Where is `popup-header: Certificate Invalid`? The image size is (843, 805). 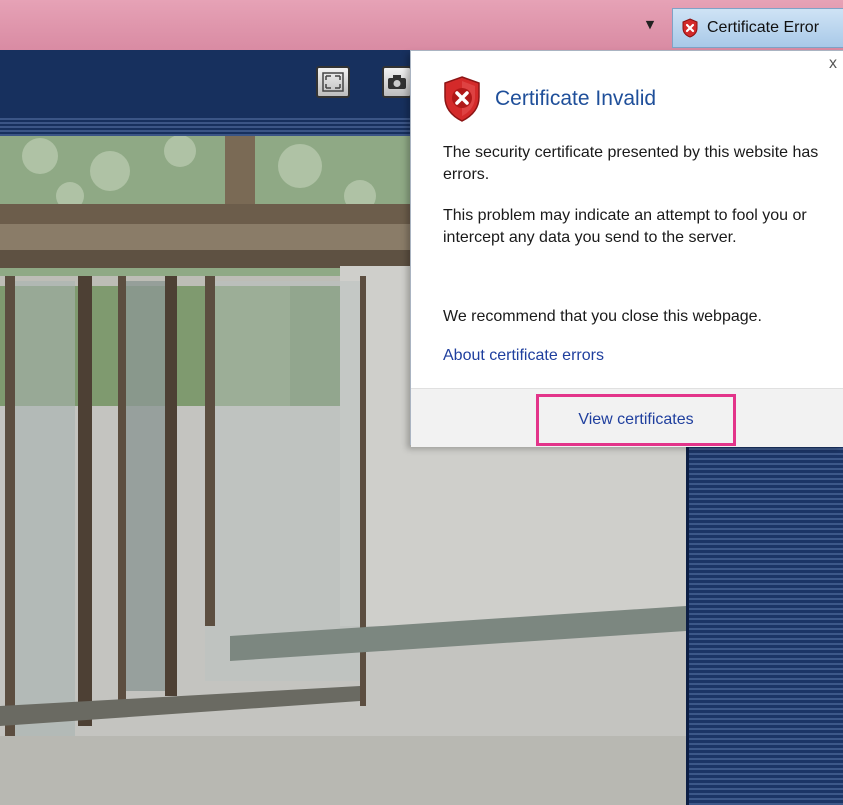 popup-header: Certificate Invalid is located at coordinates (548, 99).